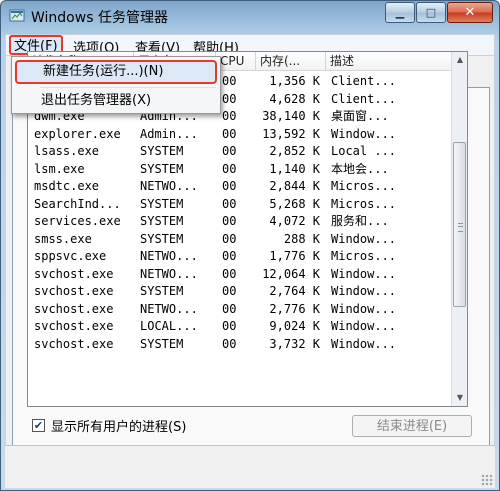 Image resolution: width=500 pixels, height=491 pixels. I want to click on scroll-grip-icon, so click(460, 227).